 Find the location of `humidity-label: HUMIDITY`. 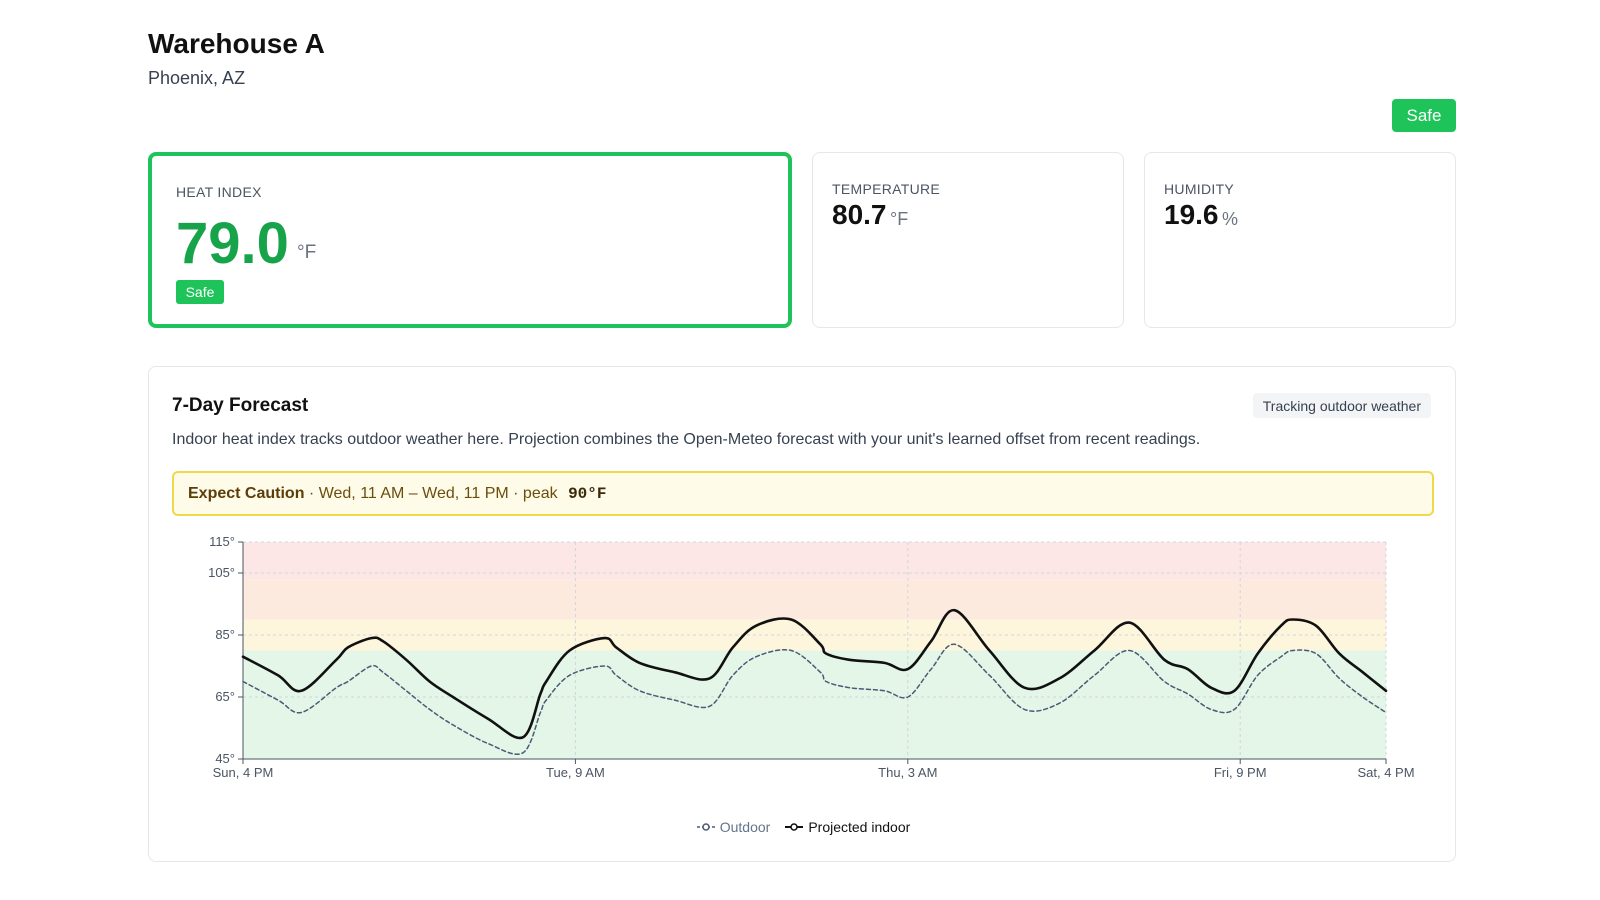

humidity-label: HUMIDITY is located at coordinates (1199, 189).